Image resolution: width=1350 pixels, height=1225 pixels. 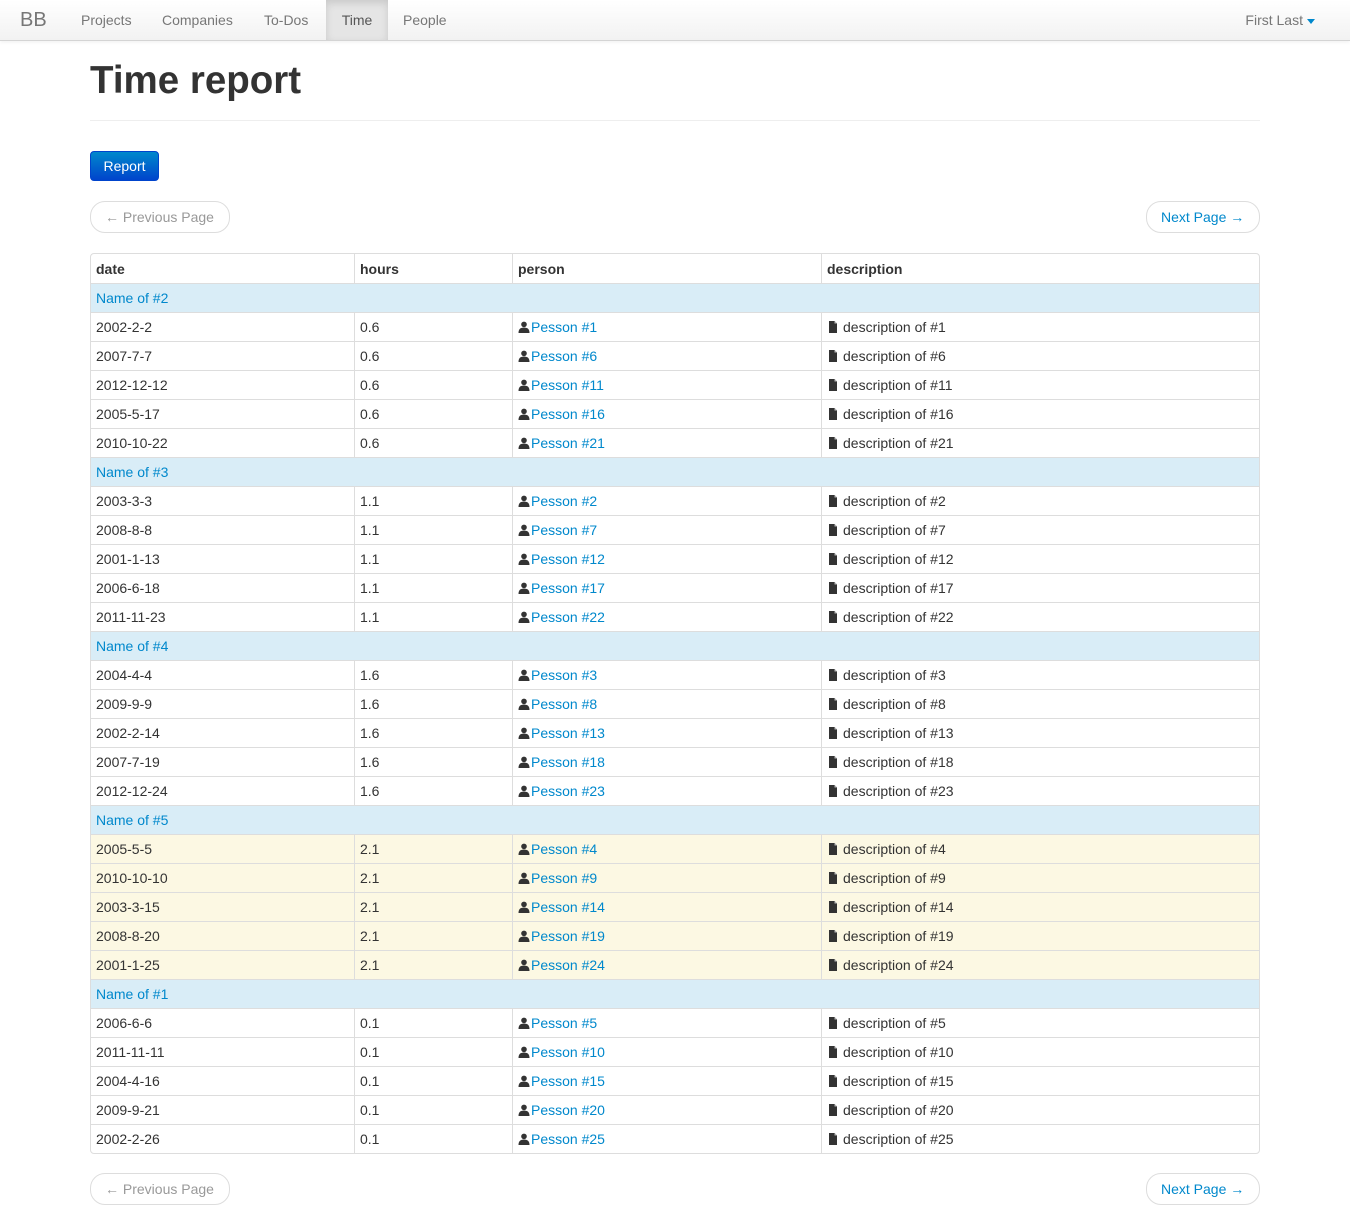 I want to click on person-link: Pesson #11, so click(x=567, y=385).